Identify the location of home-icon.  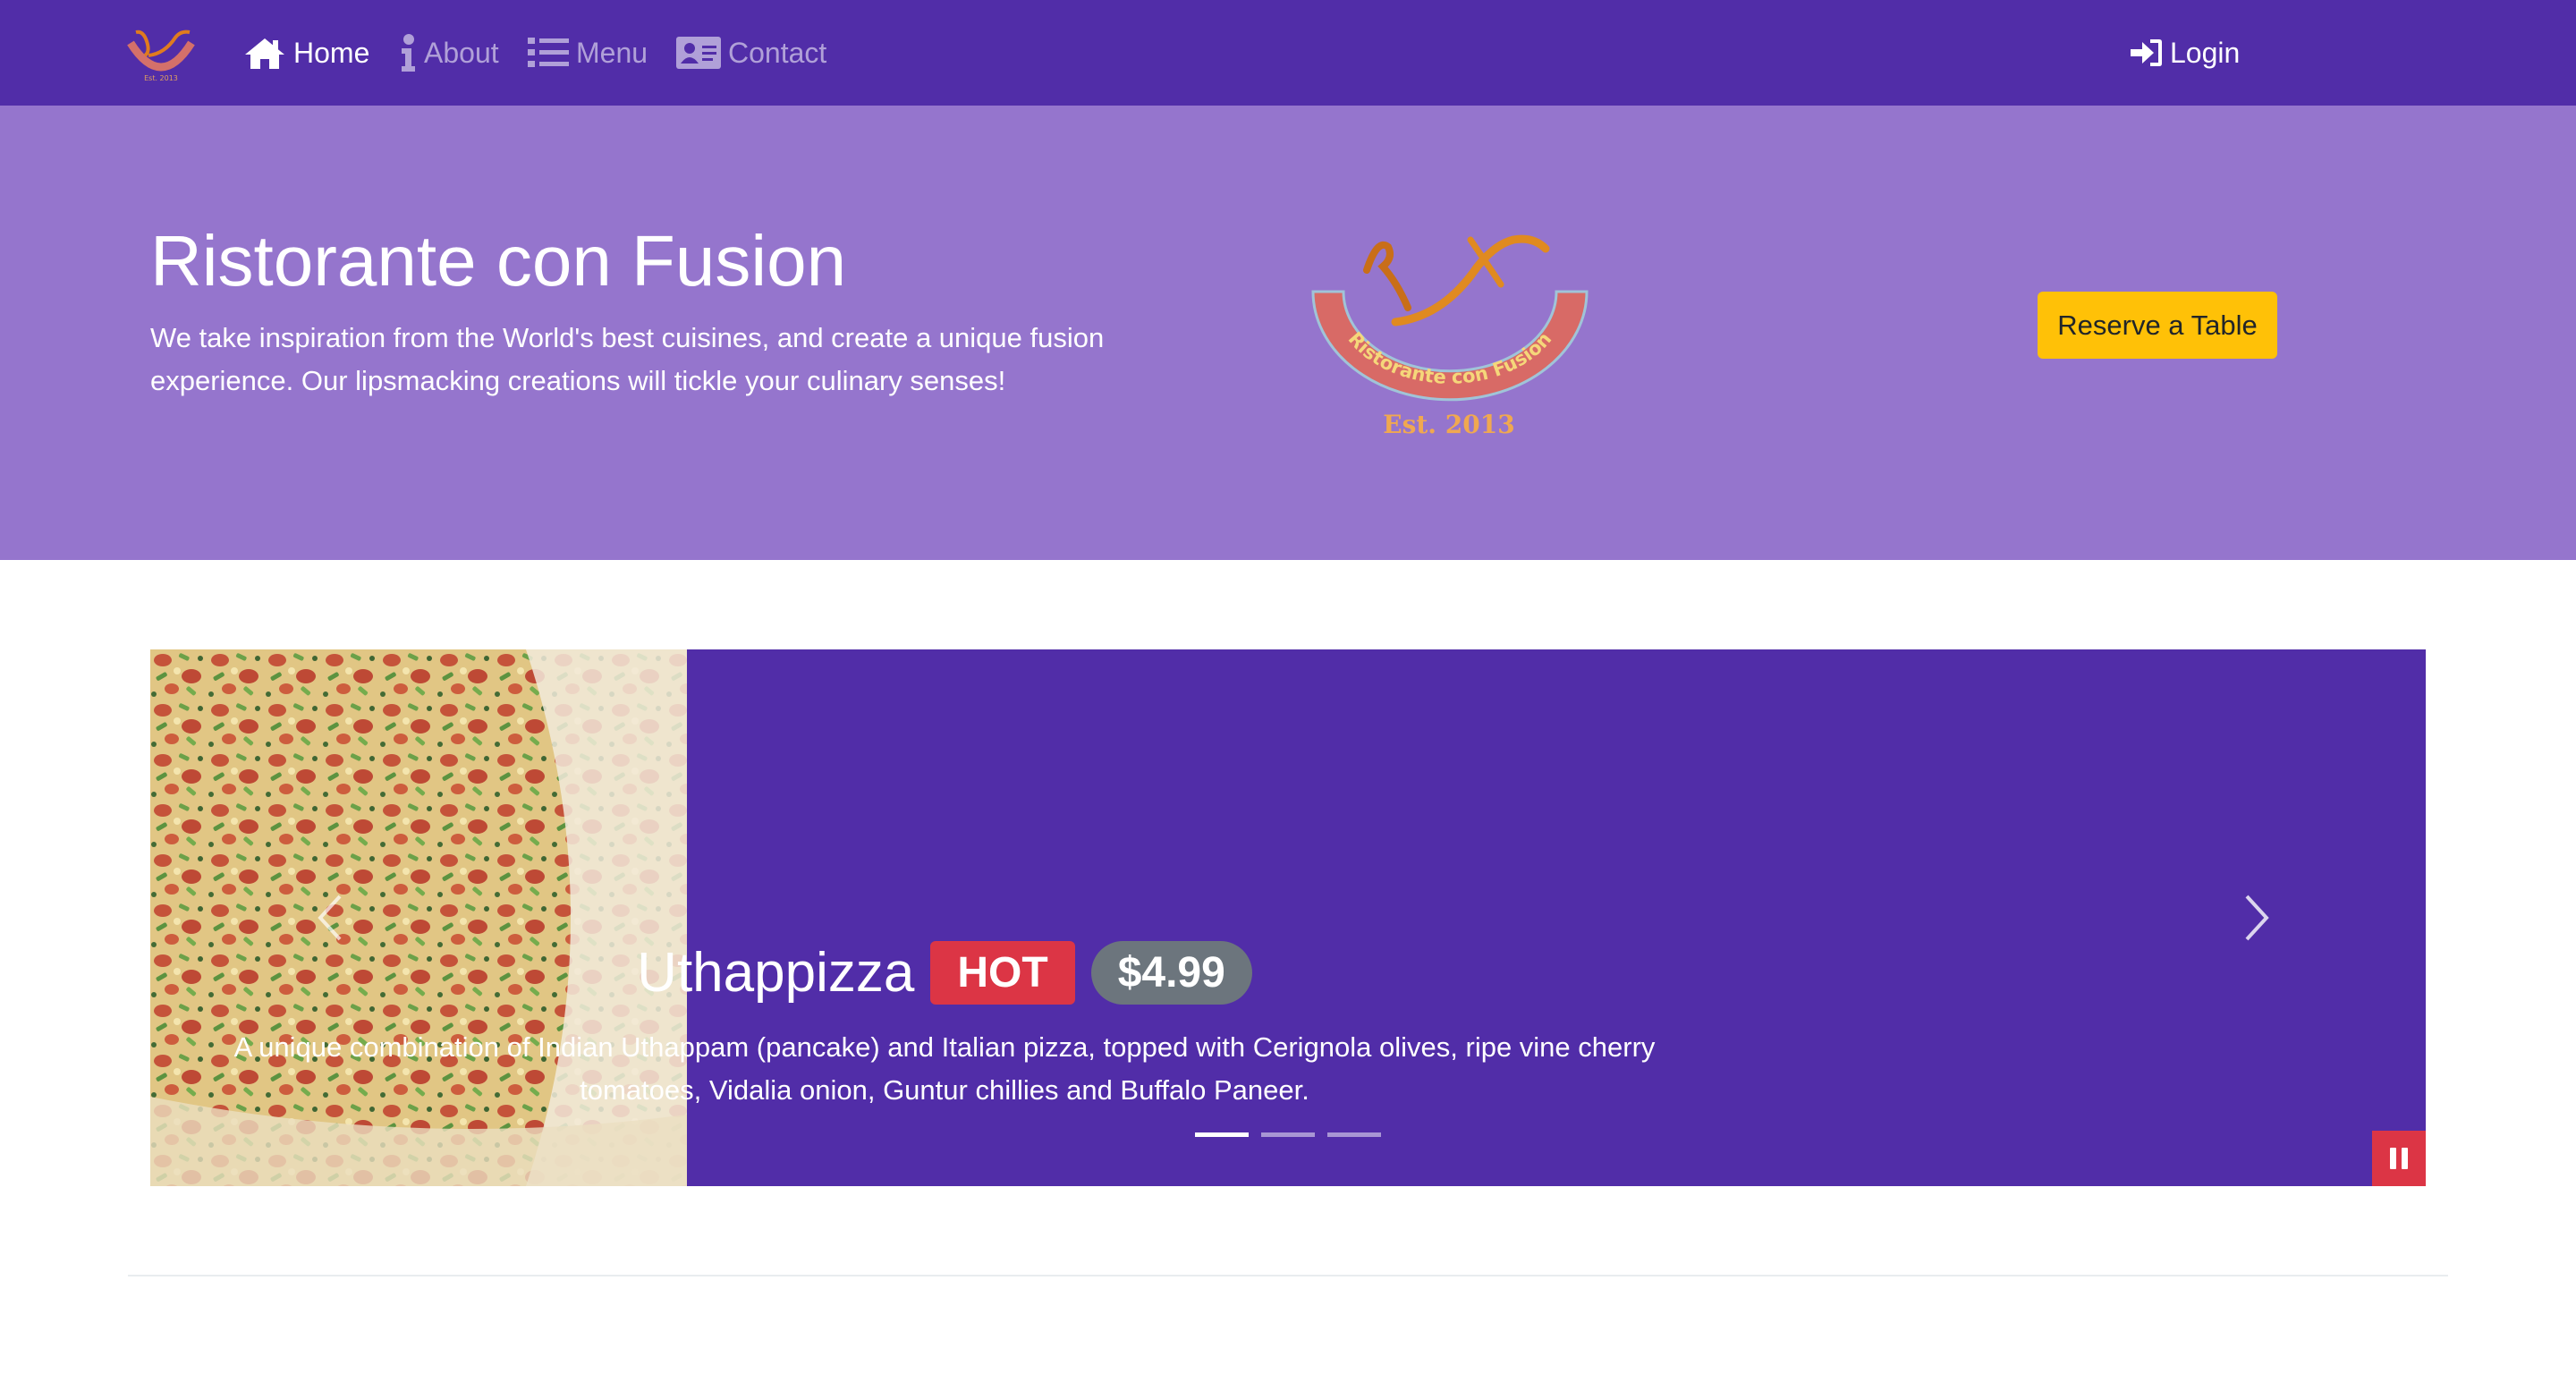
(264, 53).